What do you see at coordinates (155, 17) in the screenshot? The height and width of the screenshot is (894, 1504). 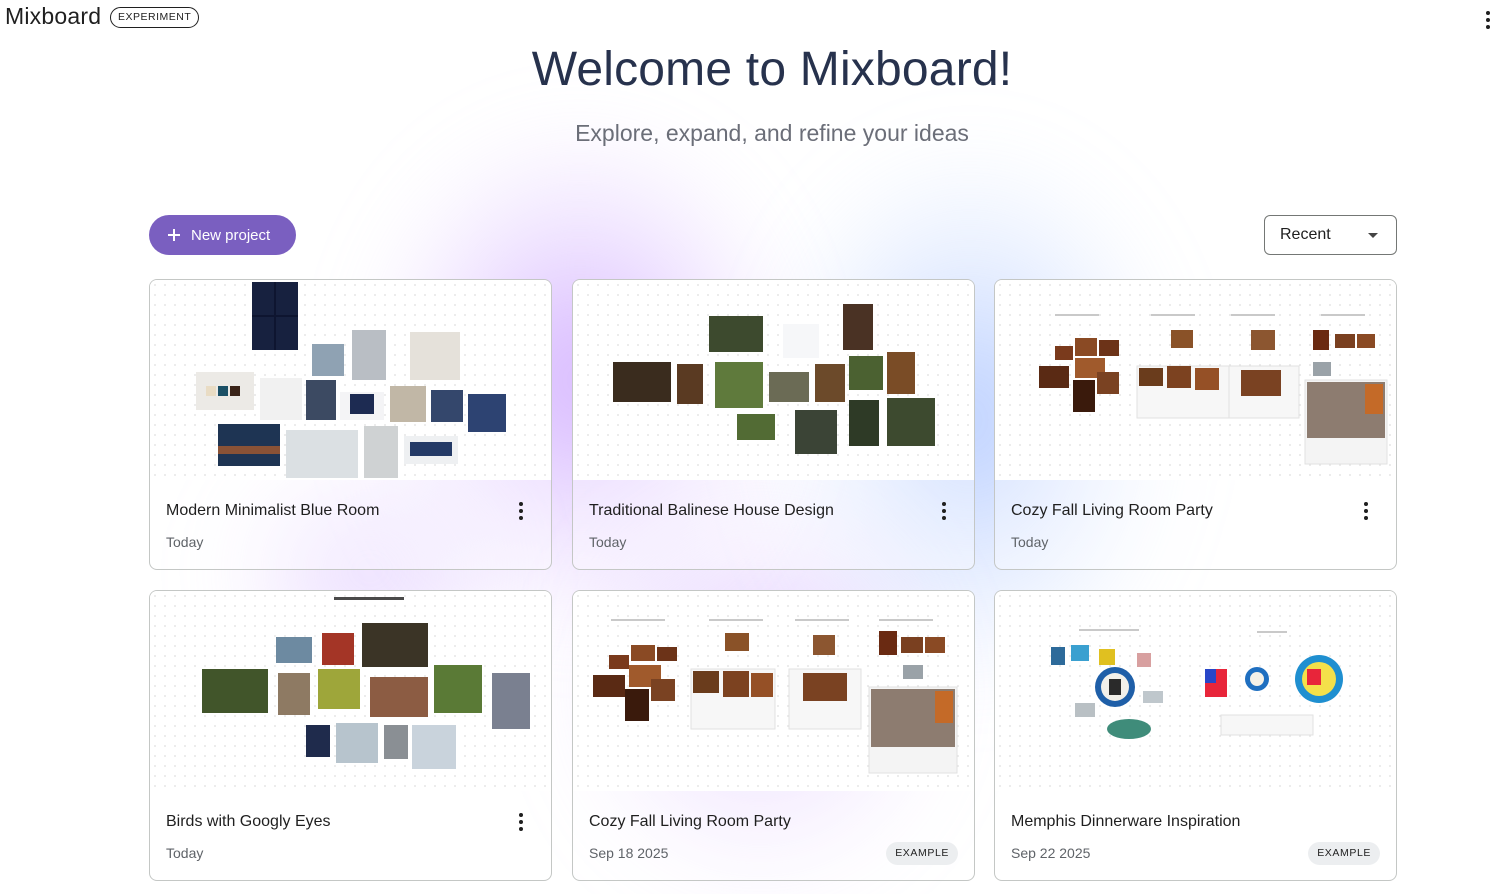 I see `experiment-badge: EXPERIMENT` at bounding box center [155, 17].